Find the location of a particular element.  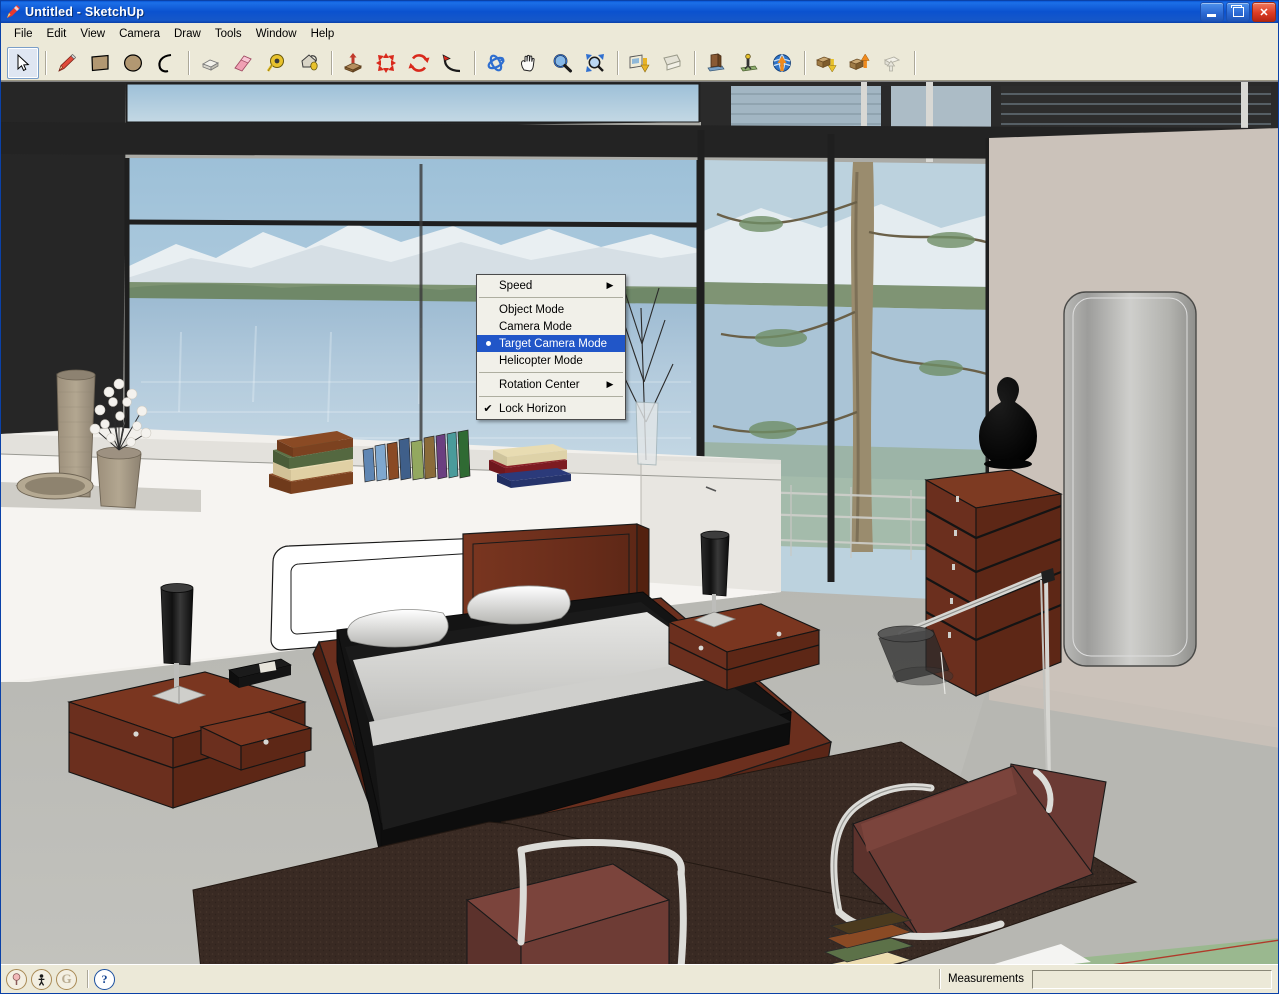

sketchup-pencil-icon is located at coordinates (13, 12).